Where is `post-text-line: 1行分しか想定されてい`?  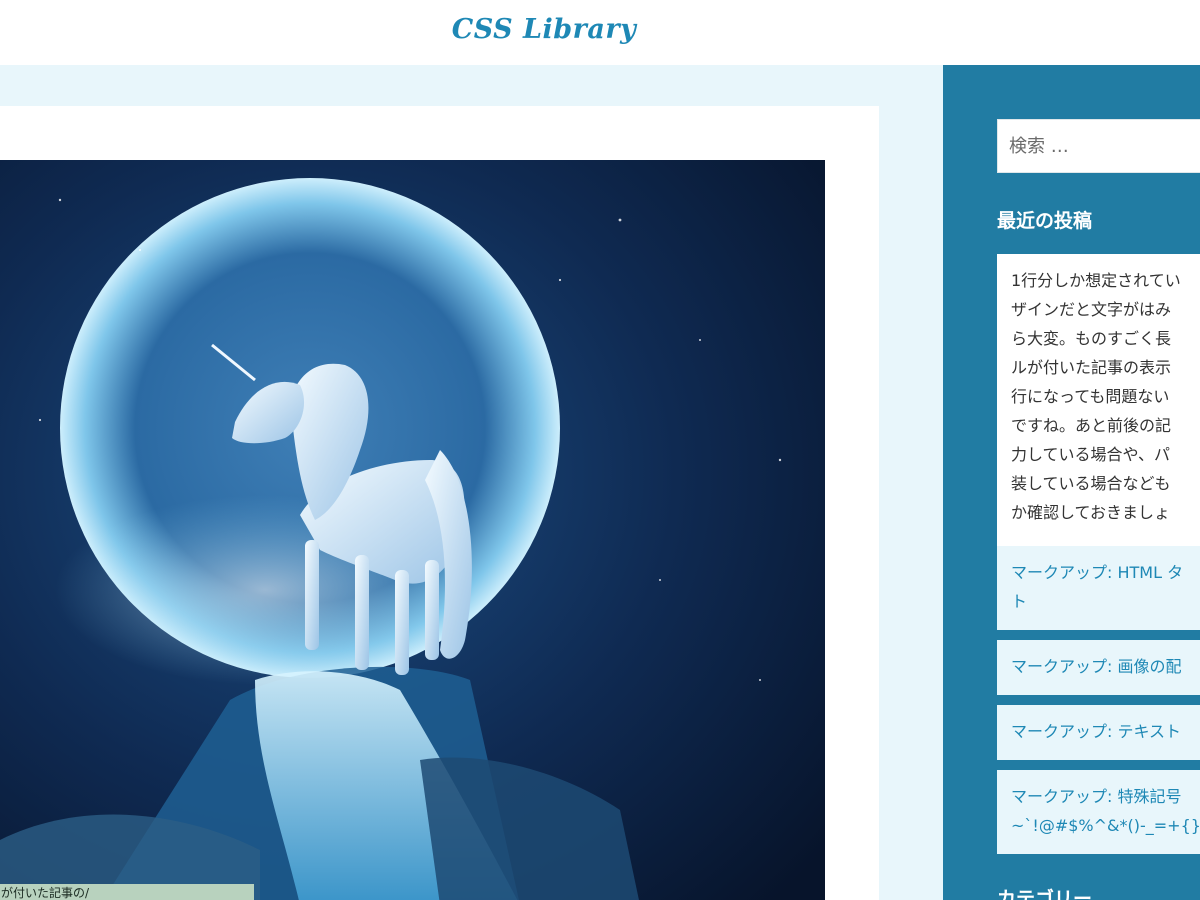 post-text-line: 1行分しか想定されてい is located at coordinates (1096, 280).